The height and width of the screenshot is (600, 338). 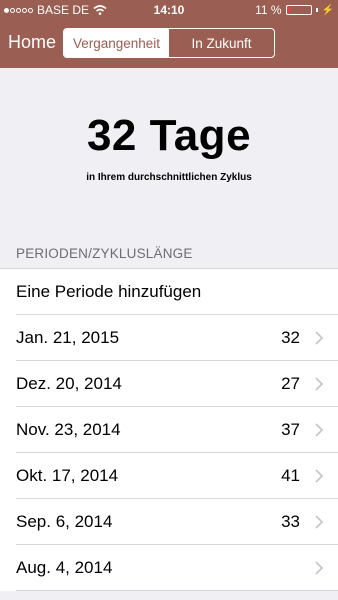 I want to click on nav-bar: Home Vergangenheit In Zukunft, so click(x=169, y=44).